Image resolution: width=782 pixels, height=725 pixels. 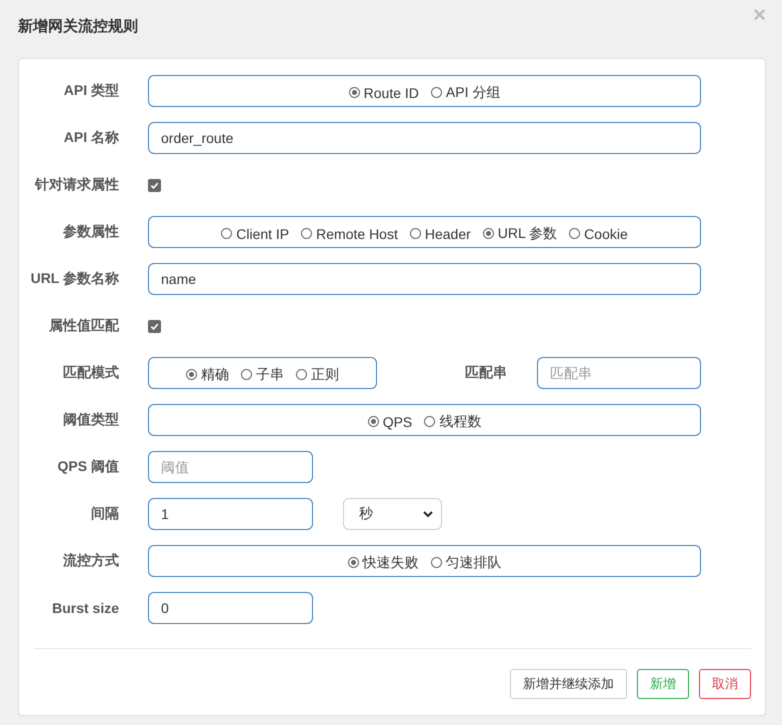 What do you see at coordinates (383, 563) in the screenshot?
I see `radio-option: 快速失败` at bounding box center [383, 563].